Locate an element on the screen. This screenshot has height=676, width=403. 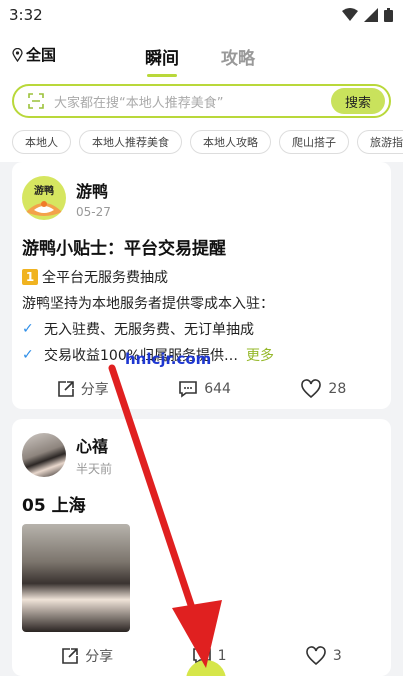
wifi-icon is located at coordinates (350, 14).